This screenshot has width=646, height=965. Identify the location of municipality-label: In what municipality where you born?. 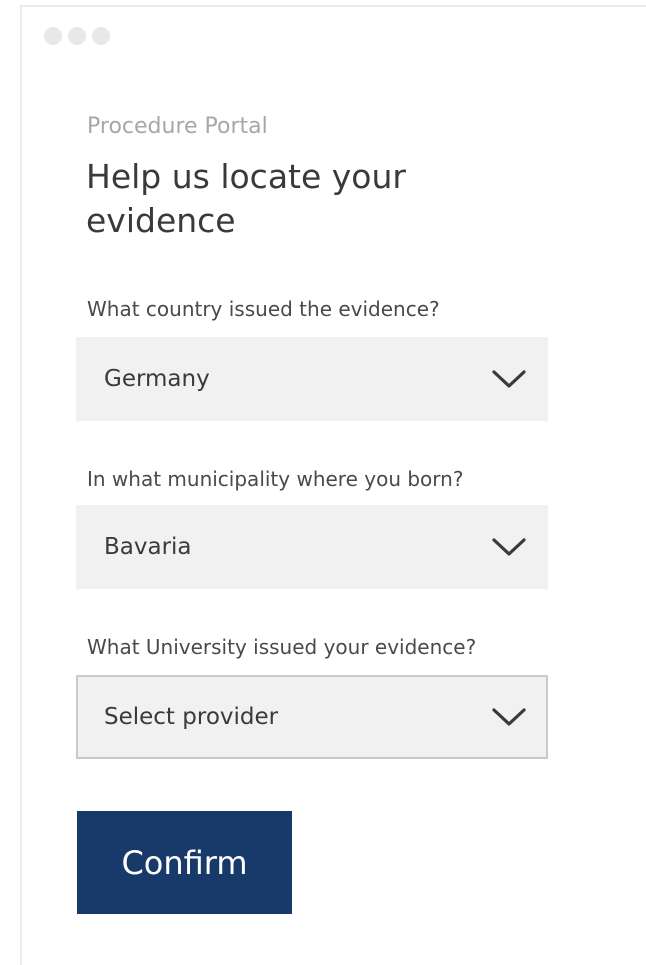
(275, 479).